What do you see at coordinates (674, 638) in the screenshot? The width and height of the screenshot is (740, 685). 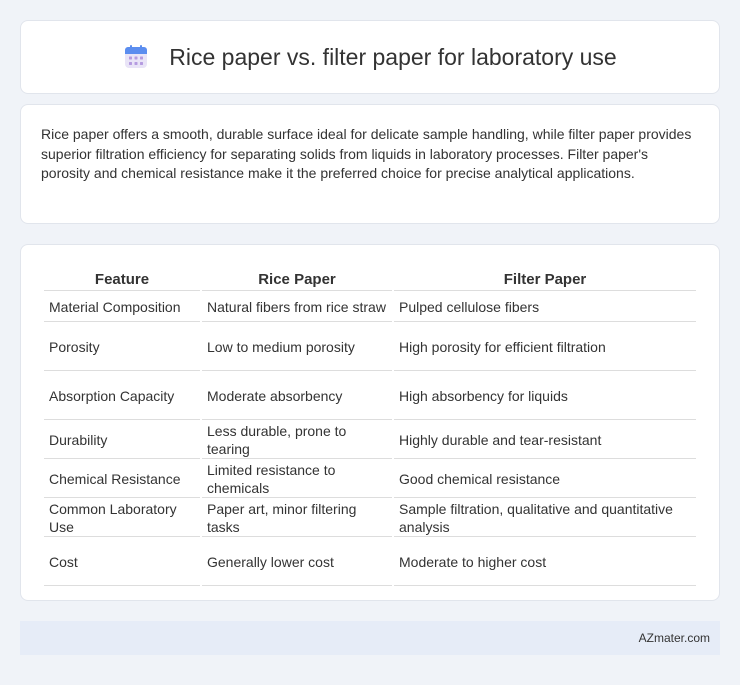 I see `footer-source: AZmater.com` at bounding box center [674, 638].